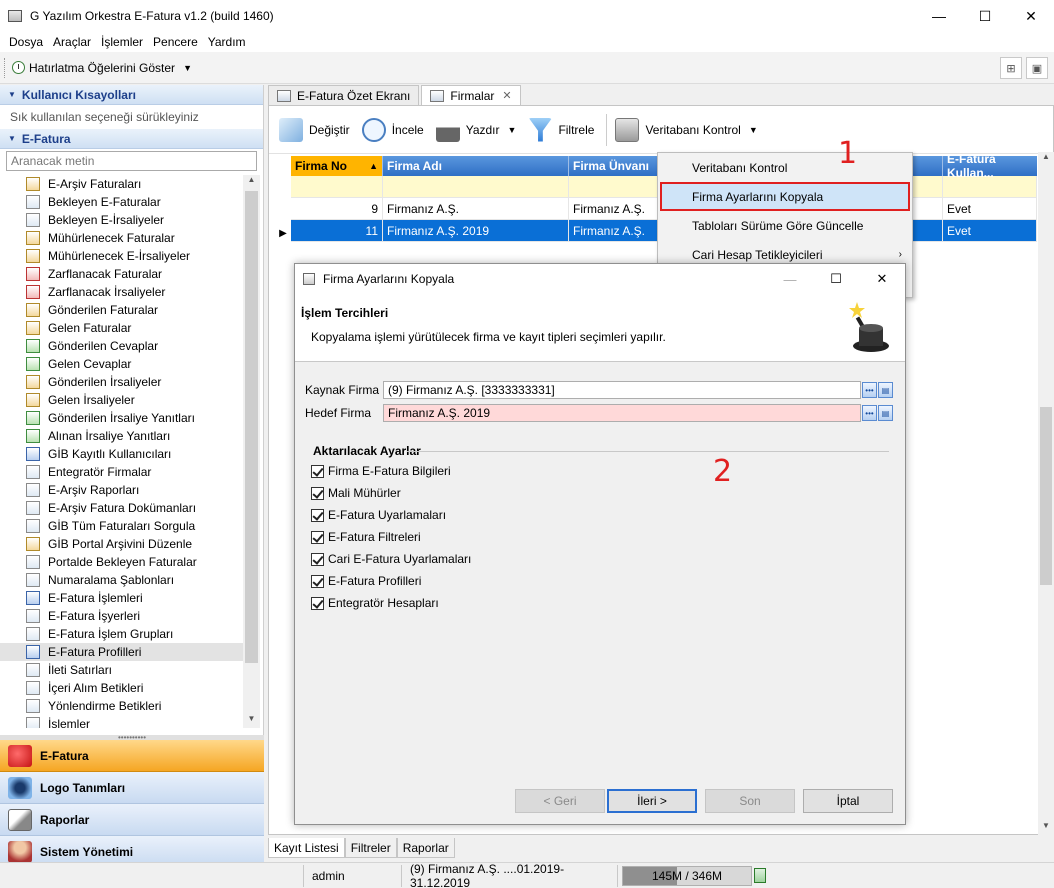 The height and width of the screenshot is (888, 1054). What do you see at coordinates (750, 801) in the screenshot?
I see `finish-button: Son` at bounding box center [750, 801].